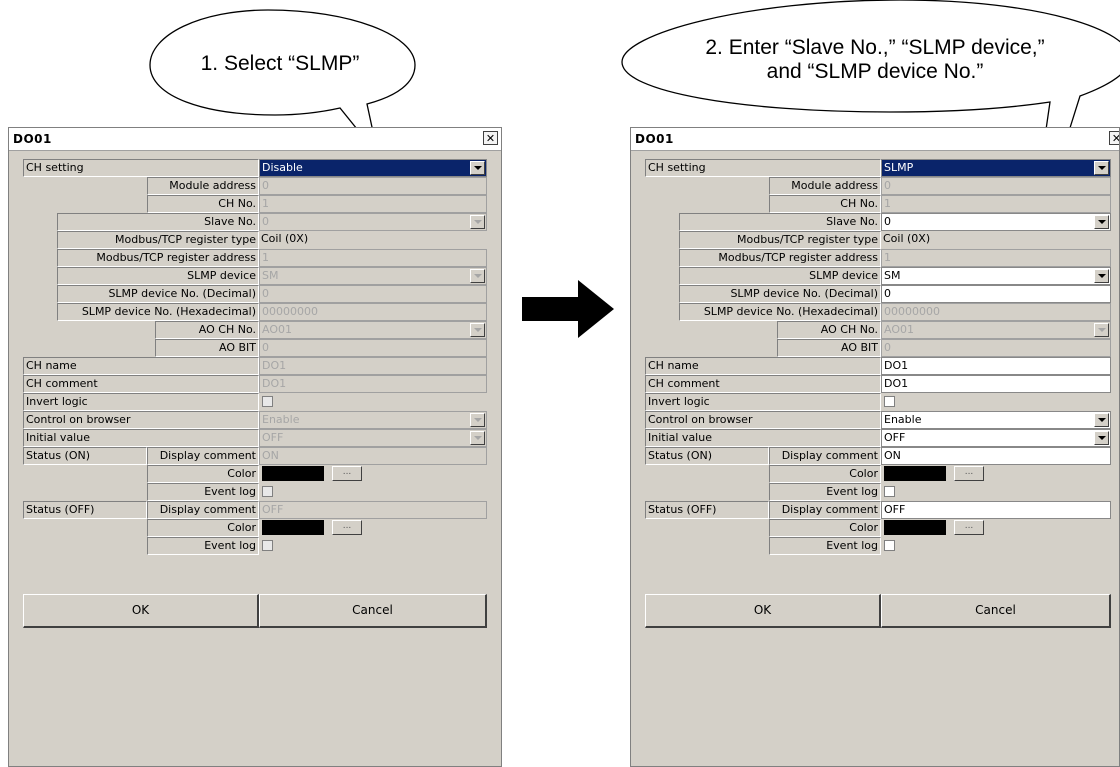 Image resolution: width=1120 pixels, height=767 pixels. I want to click on invert-logic-cell, so click(996, 402).